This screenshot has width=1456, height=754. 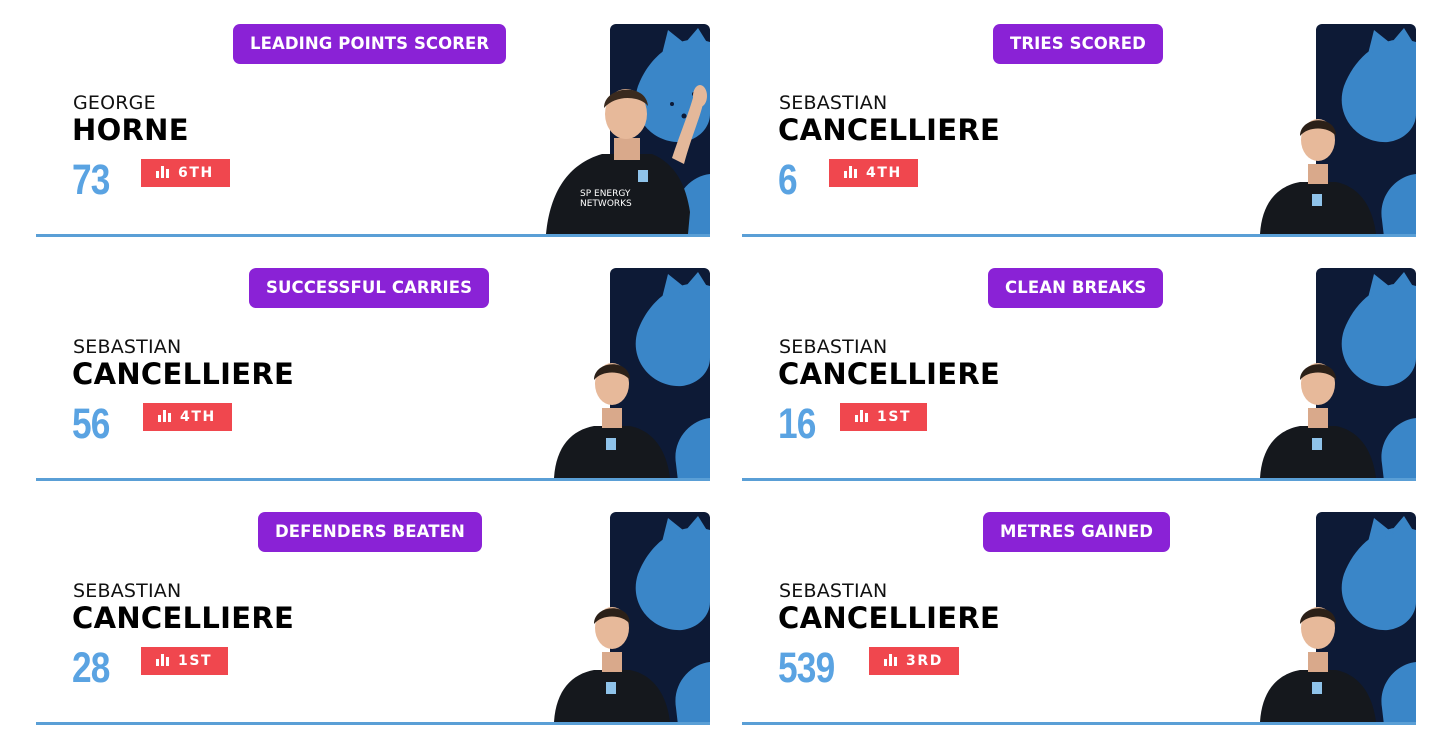 What do you see at coordinates (606, 204) in the screenshot?
I see `sponsor-line-2: NETWORKS` at bounding box center [606, 204].